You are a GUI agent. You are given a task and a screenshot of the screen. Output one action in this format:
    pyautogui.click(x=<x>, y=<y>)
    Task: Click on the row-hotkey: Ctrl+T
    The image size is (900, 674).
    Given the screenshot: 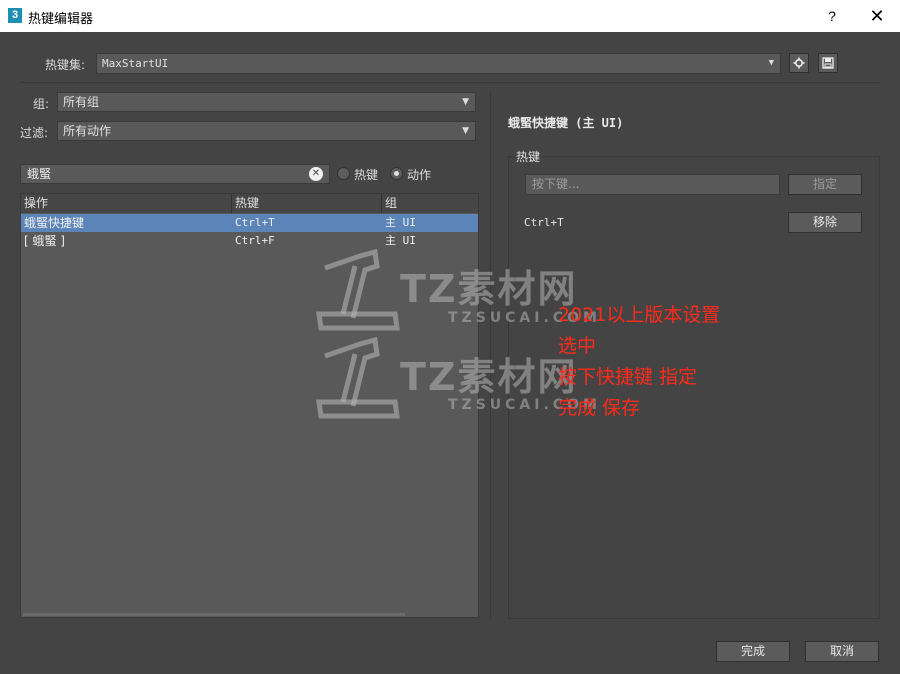 What is the action you would take?
    pyautogui.click(x=255, y=222)
    